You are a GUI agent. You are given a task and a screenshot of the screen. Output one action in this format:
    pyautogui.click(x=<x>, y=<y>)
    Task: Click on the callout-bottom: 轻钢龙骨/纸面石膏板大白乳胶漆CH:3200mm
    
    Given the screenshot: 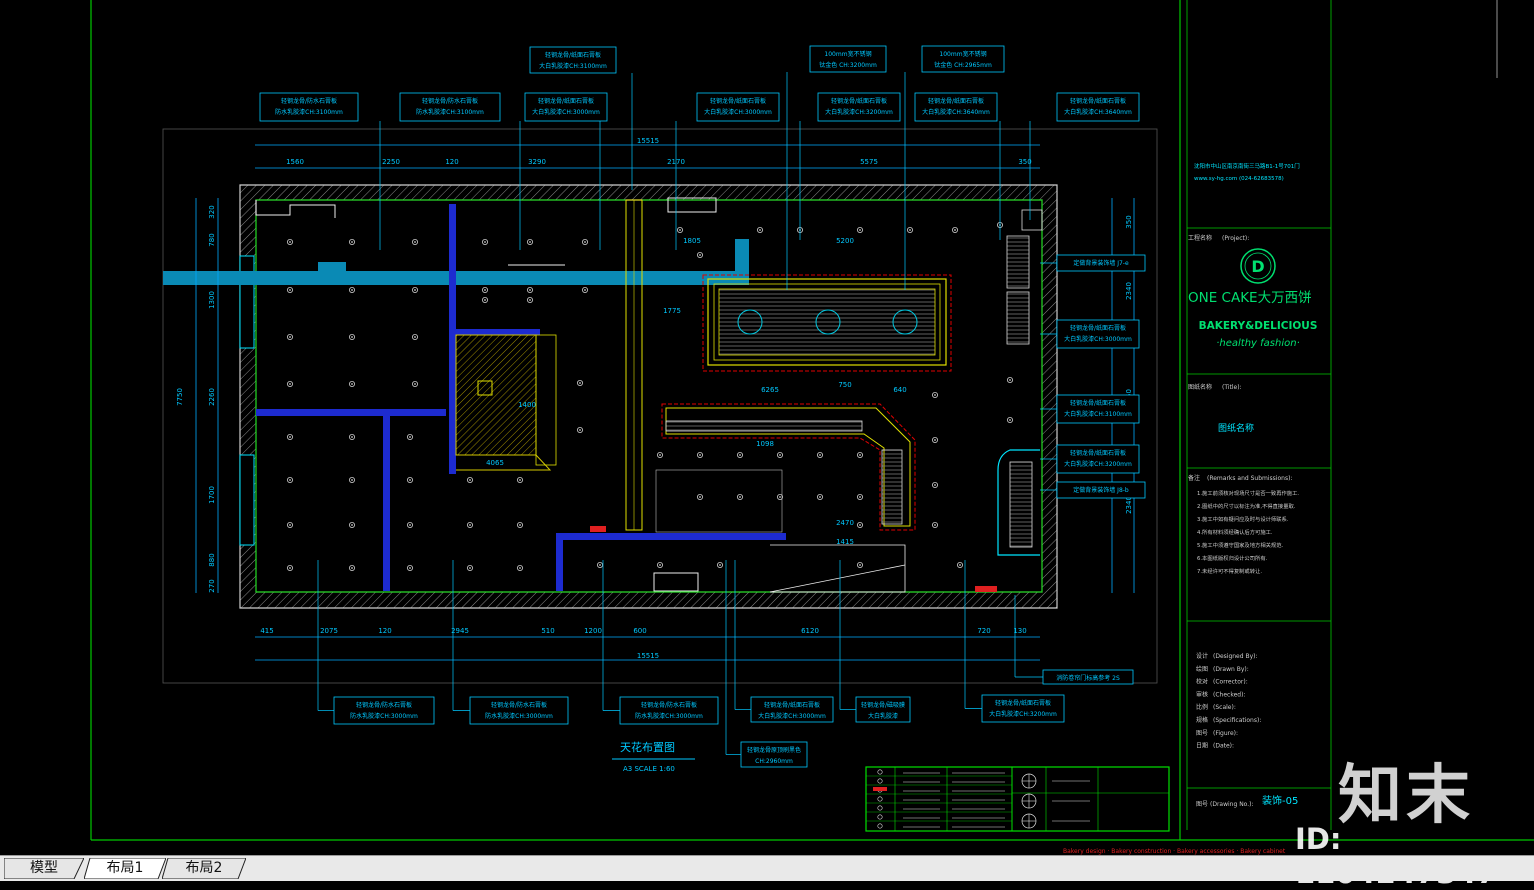 What is the action you would take?
    pyautogui.click(x=1023, y=708)
    